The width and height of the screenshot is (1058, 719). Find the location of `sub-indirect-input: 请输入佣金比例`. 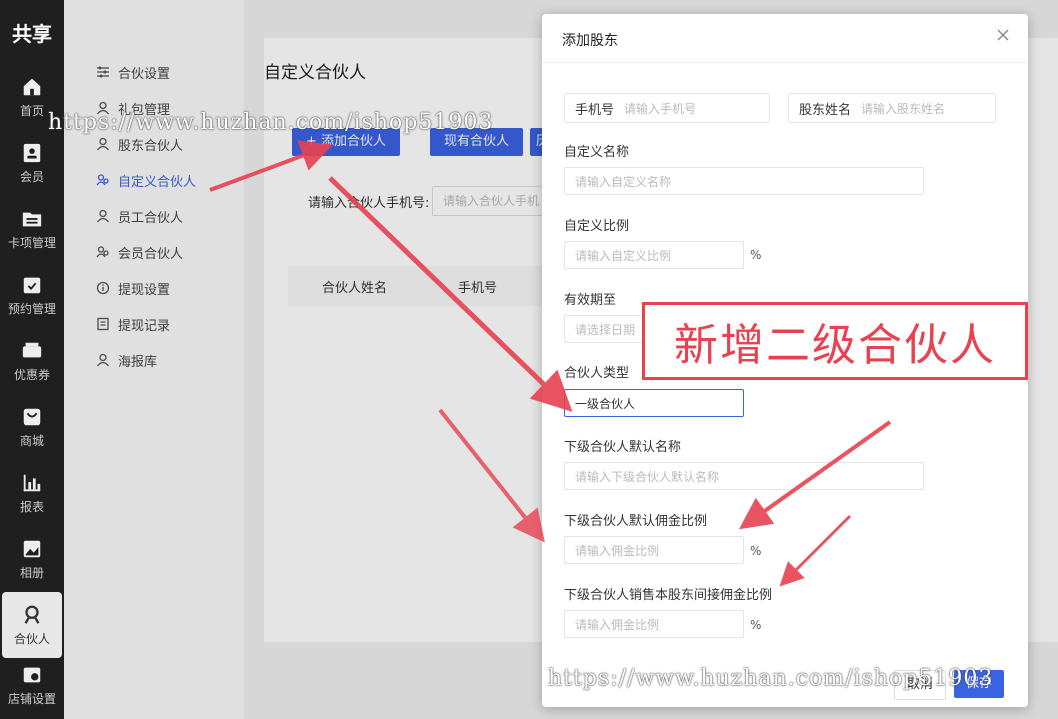

sub-indirect-input: 请输入佣金比例 is located at coordinates (654, 624).